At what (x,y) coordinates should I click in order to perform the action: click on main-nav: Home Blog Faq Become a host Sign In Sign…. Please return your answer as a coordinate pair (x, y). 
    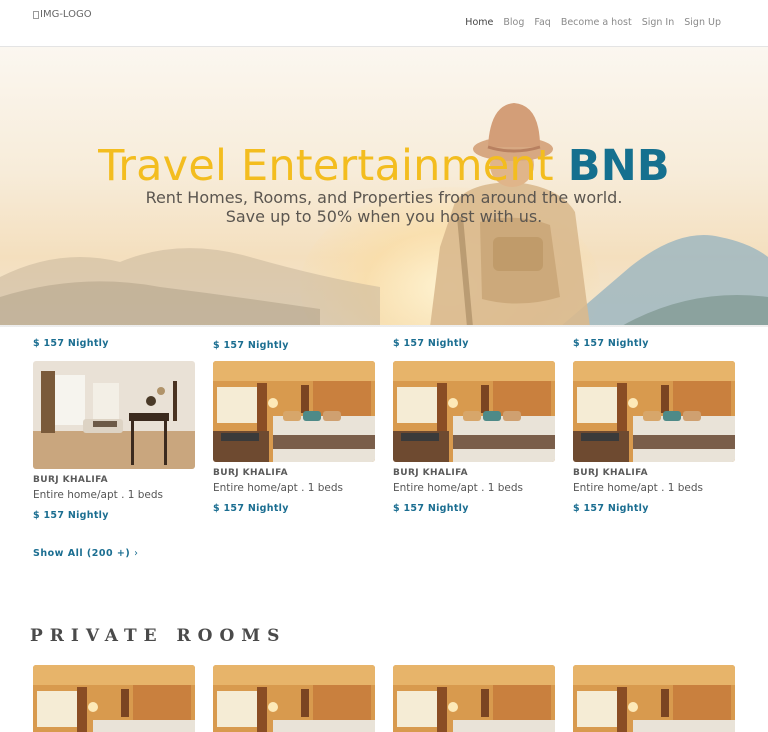
    Looking at the image, I should click on (593, 22).